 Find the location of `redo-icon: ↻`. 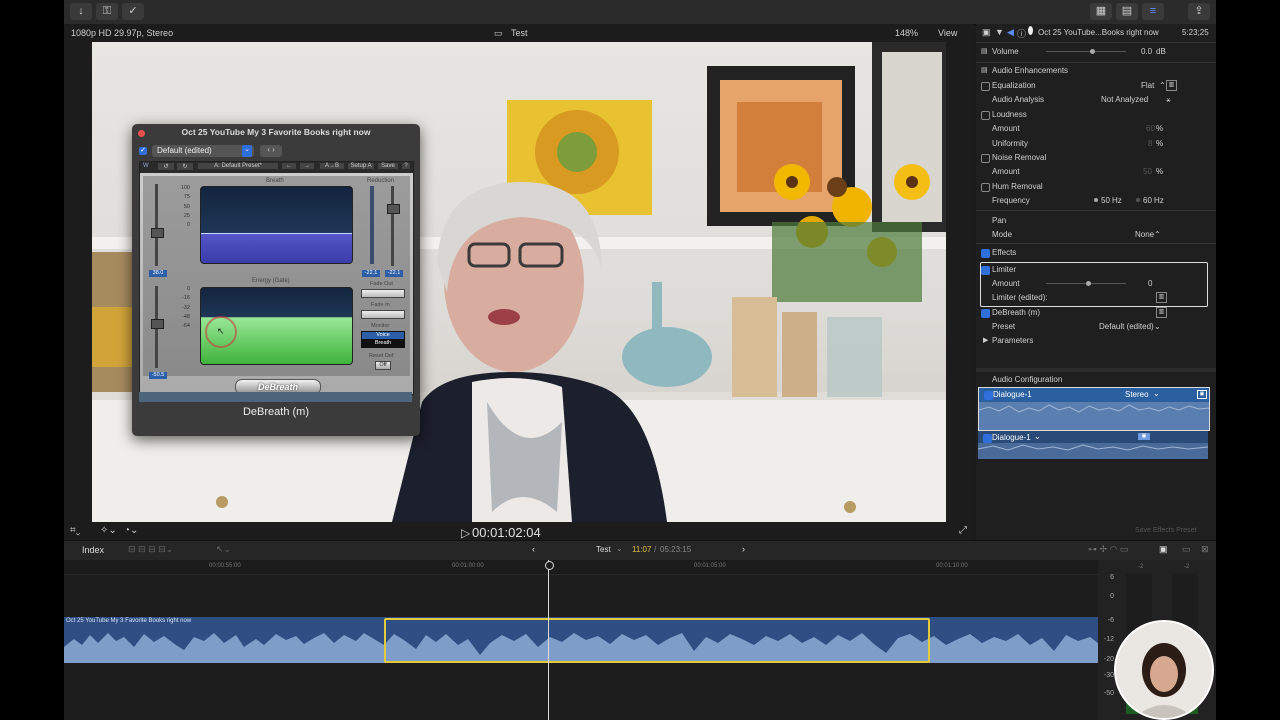

redo-icon: ↻ is located at coordinates (185, 166).